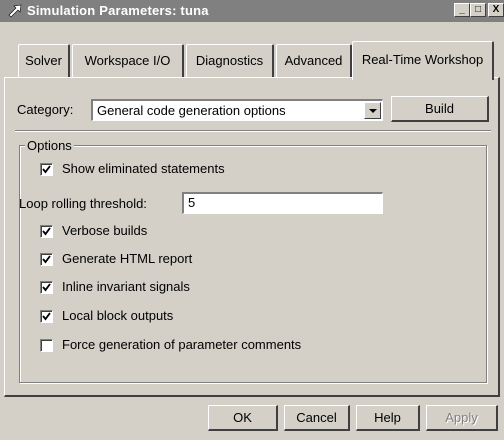  I want to click on ok-button-label: OK, so click(242, 417).